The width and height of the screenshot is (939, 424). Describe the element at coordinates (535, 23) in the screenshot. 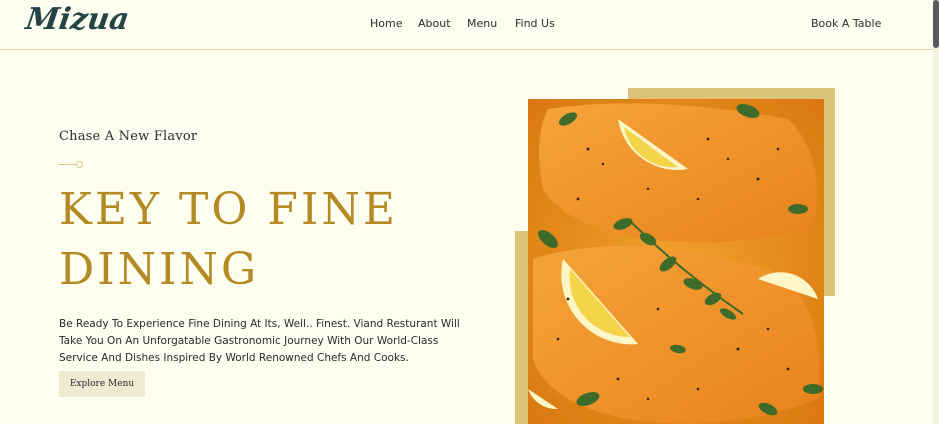

I see `nav-find-us-link: Find Us` at that location.